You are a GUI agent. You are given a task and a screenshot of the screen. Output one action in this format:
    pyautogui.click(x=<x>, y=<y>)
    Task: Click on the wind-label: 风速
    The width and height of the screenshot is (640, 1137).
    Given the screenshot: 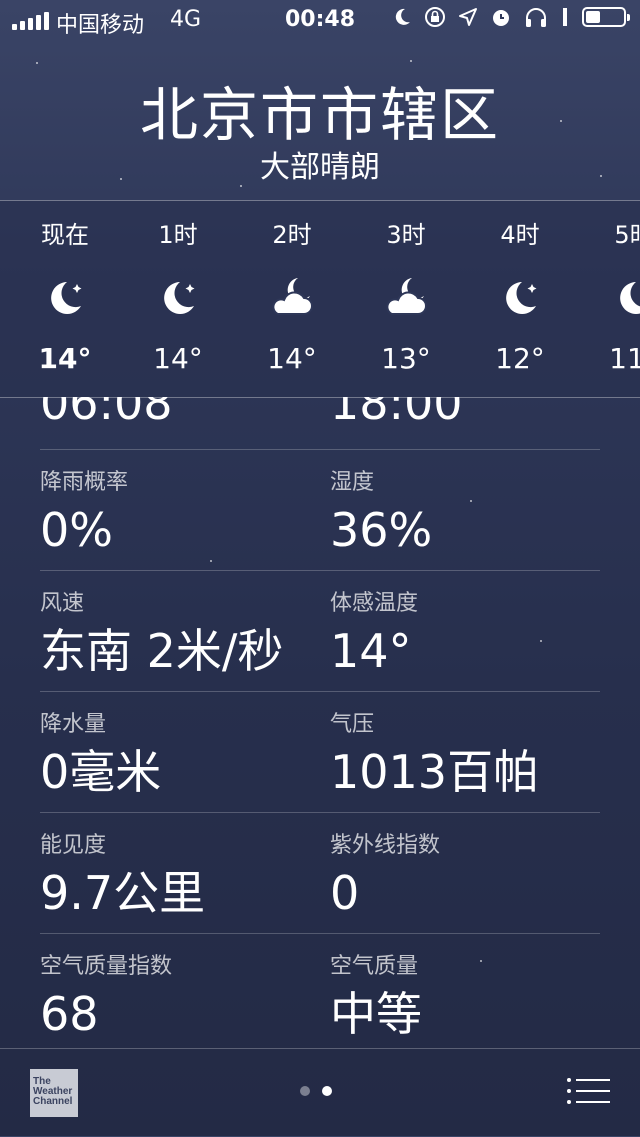 What is the action you would take?
    pyautogui.click(x=62, y=603)
    